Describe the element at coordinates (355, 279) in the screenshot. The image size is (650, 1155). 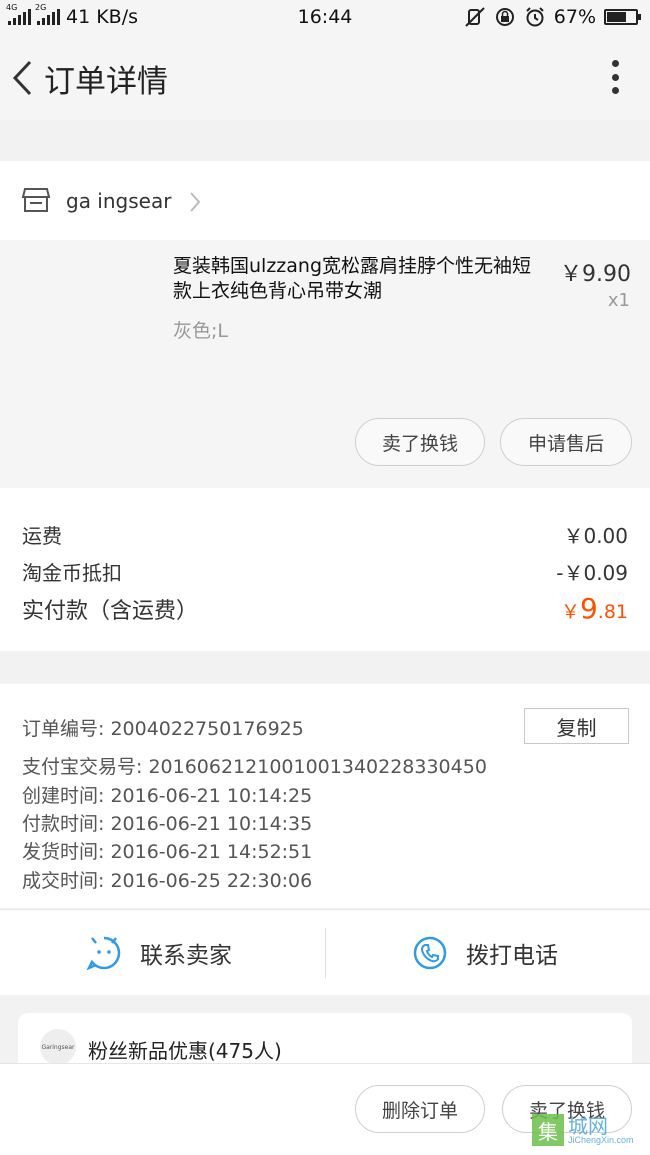
I see `product-title: 夏装韩国ulzzang宽松露肩挂脖个性无袖短款上衣纯色背心吊带女潮` at that location.